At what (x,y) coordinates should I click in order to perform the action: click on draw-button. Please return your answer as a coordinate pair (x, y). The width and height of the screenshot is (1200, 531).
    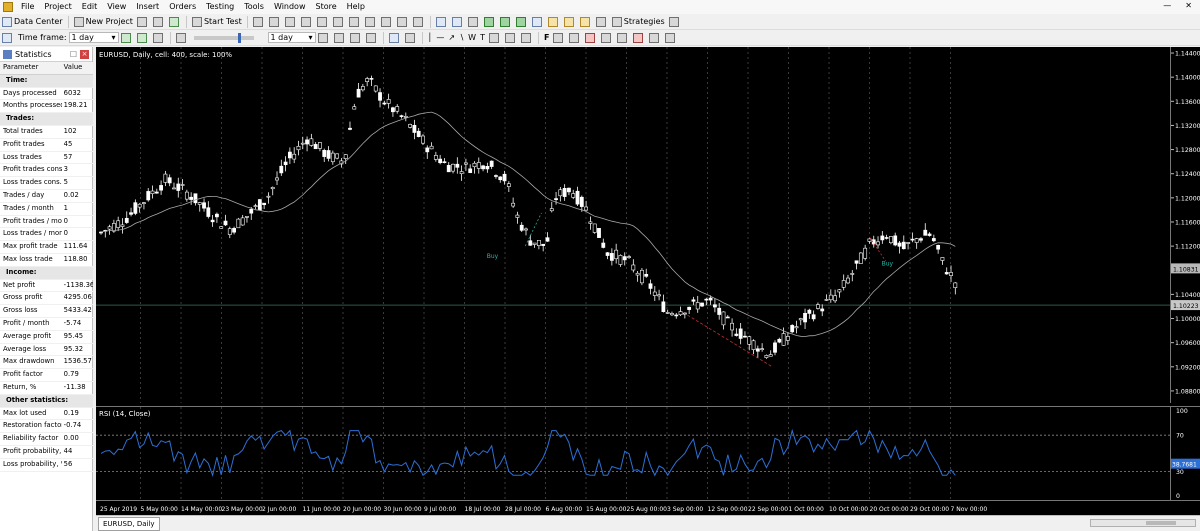
    Looking at the image, I should click on (411, 37).